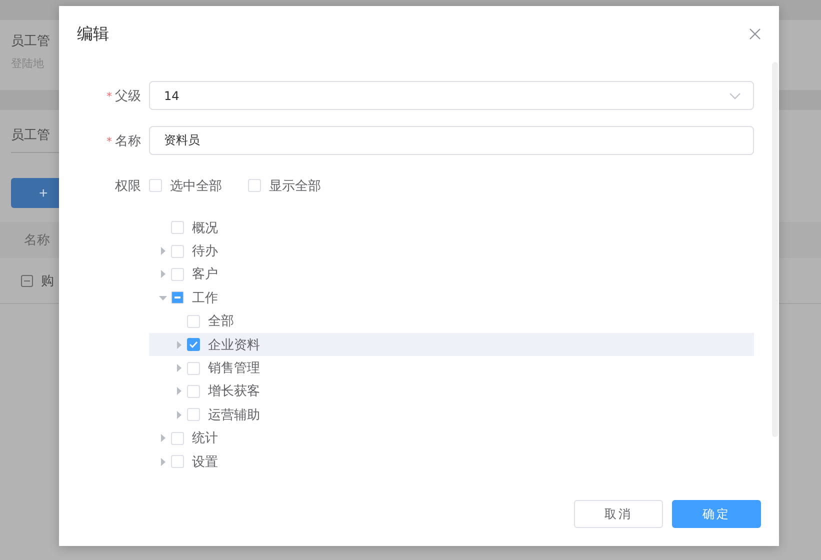 Image resolution: width=821 pixels, height=560 pixels. What do you see at coordinates (295, 185) in the screenshot?
I see `checkbox-label: 显示全部` at bounding box center [295, 185].